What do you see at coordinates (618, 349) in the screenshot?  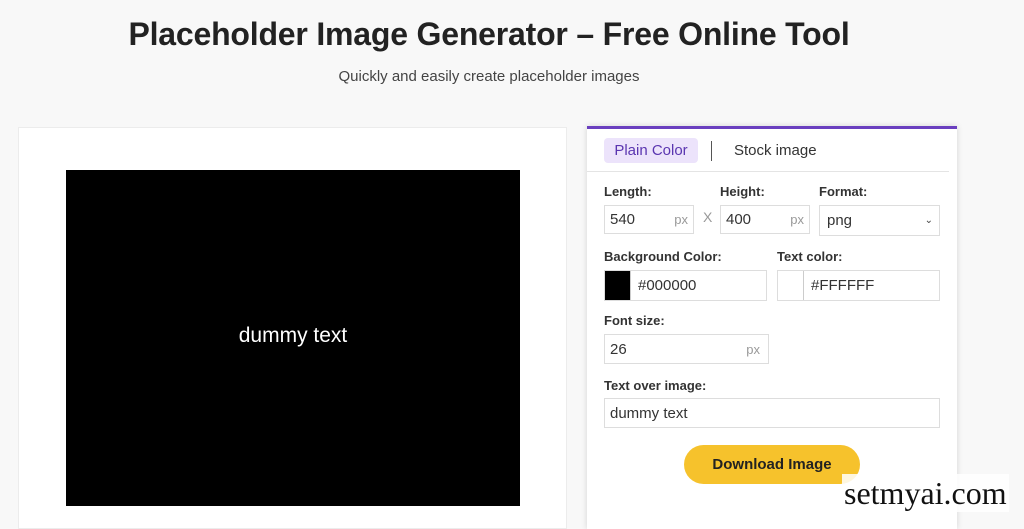 I see `font-size-value: 26` at bounding box center [618, 349].